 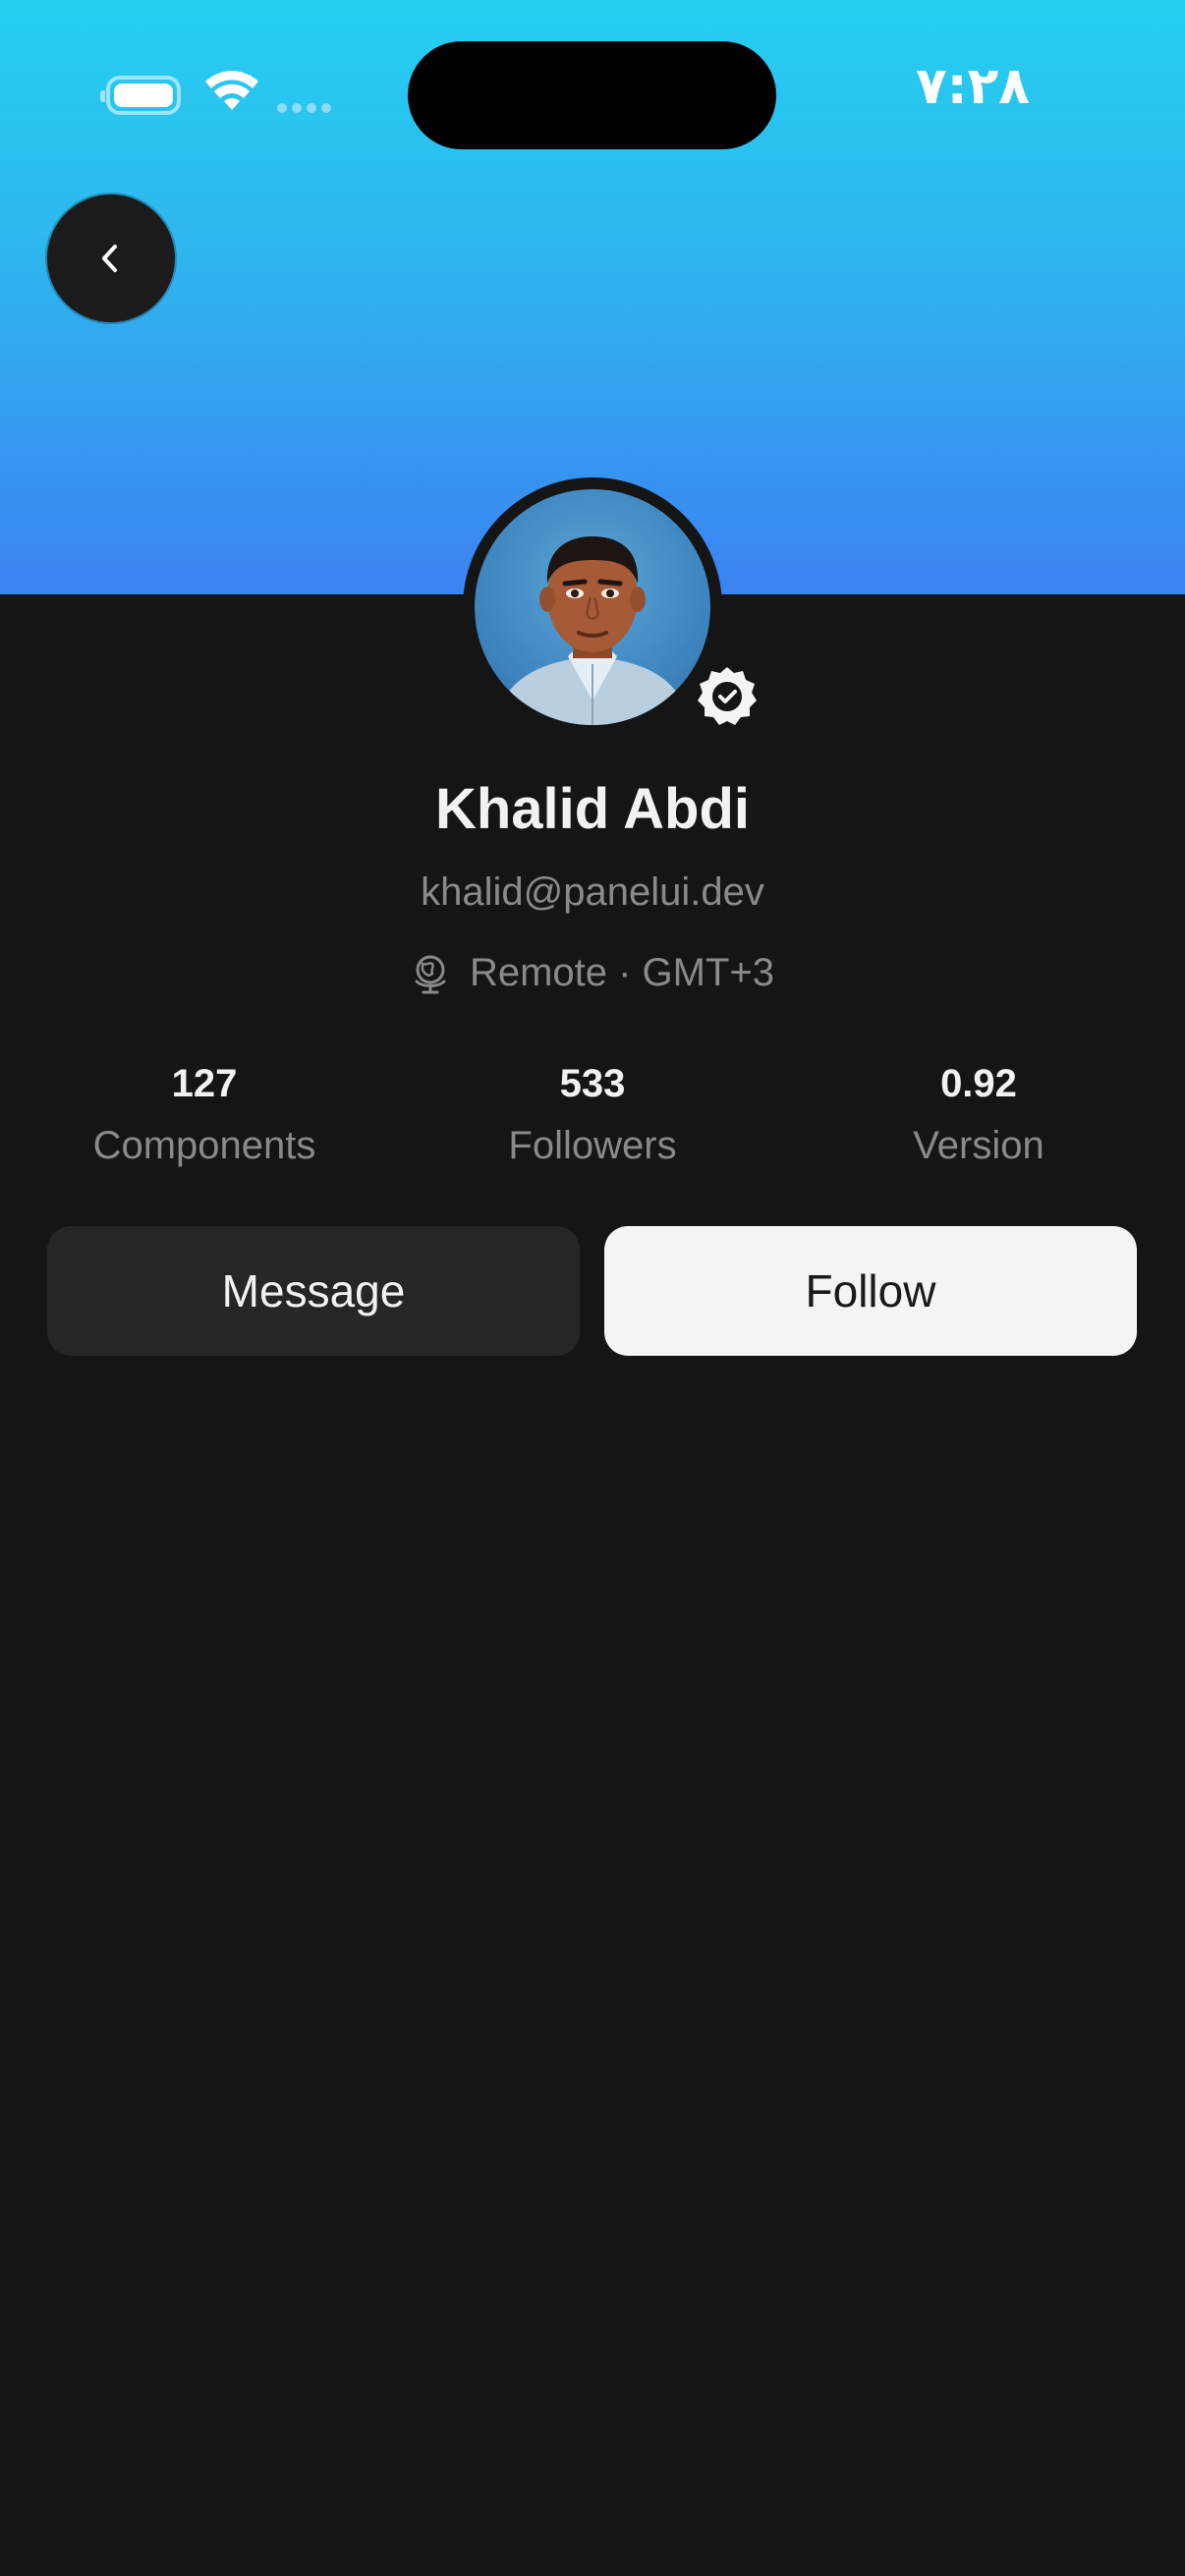 I want to click on stat-label: Components, so click(x=204, y=1145).